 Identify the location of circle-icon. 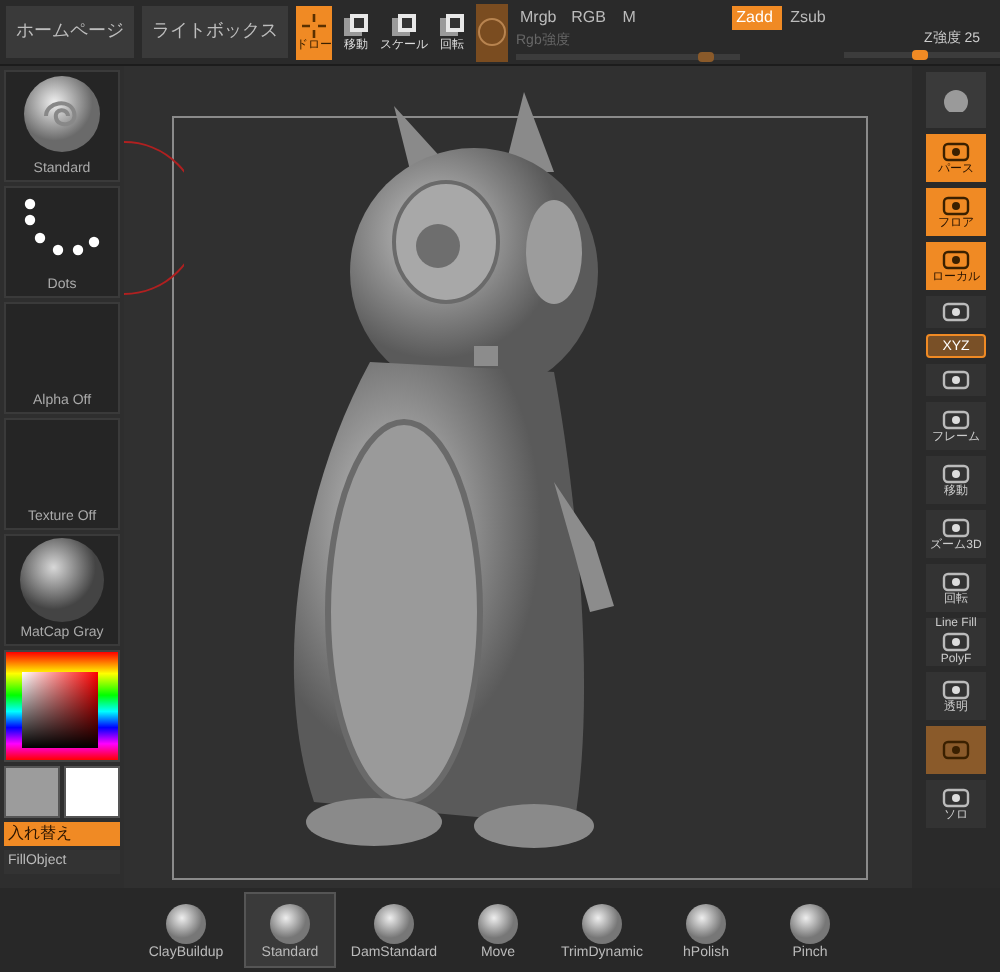
(492, 32).